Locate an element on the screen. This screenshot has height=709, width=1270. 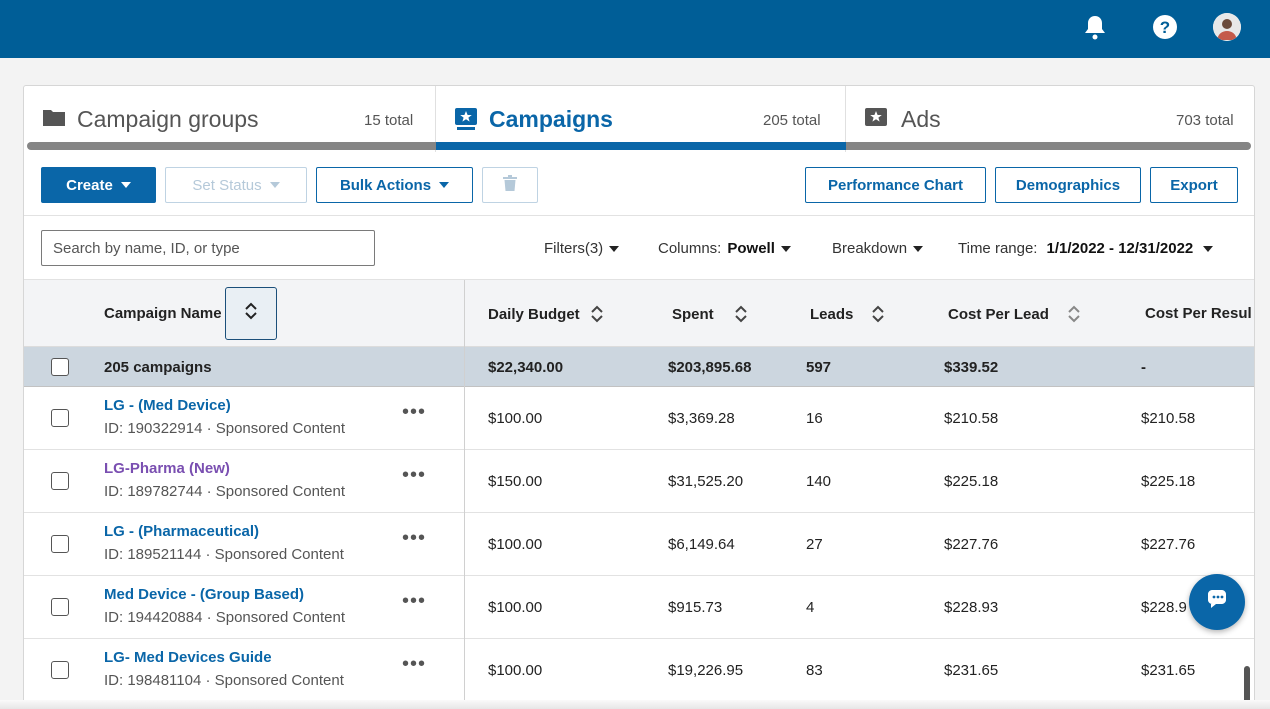
export-button: Export is located at coordinates (1194, 185).